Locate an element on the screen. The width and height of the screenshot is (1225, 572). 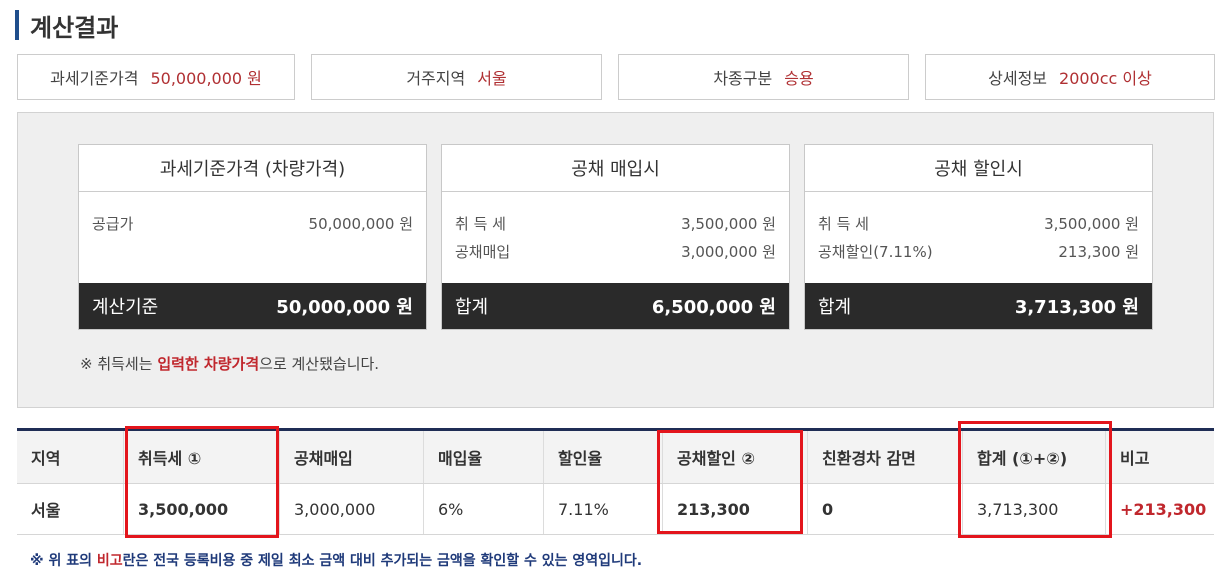
highlight-box-total is located at coordinates (1035, 479).